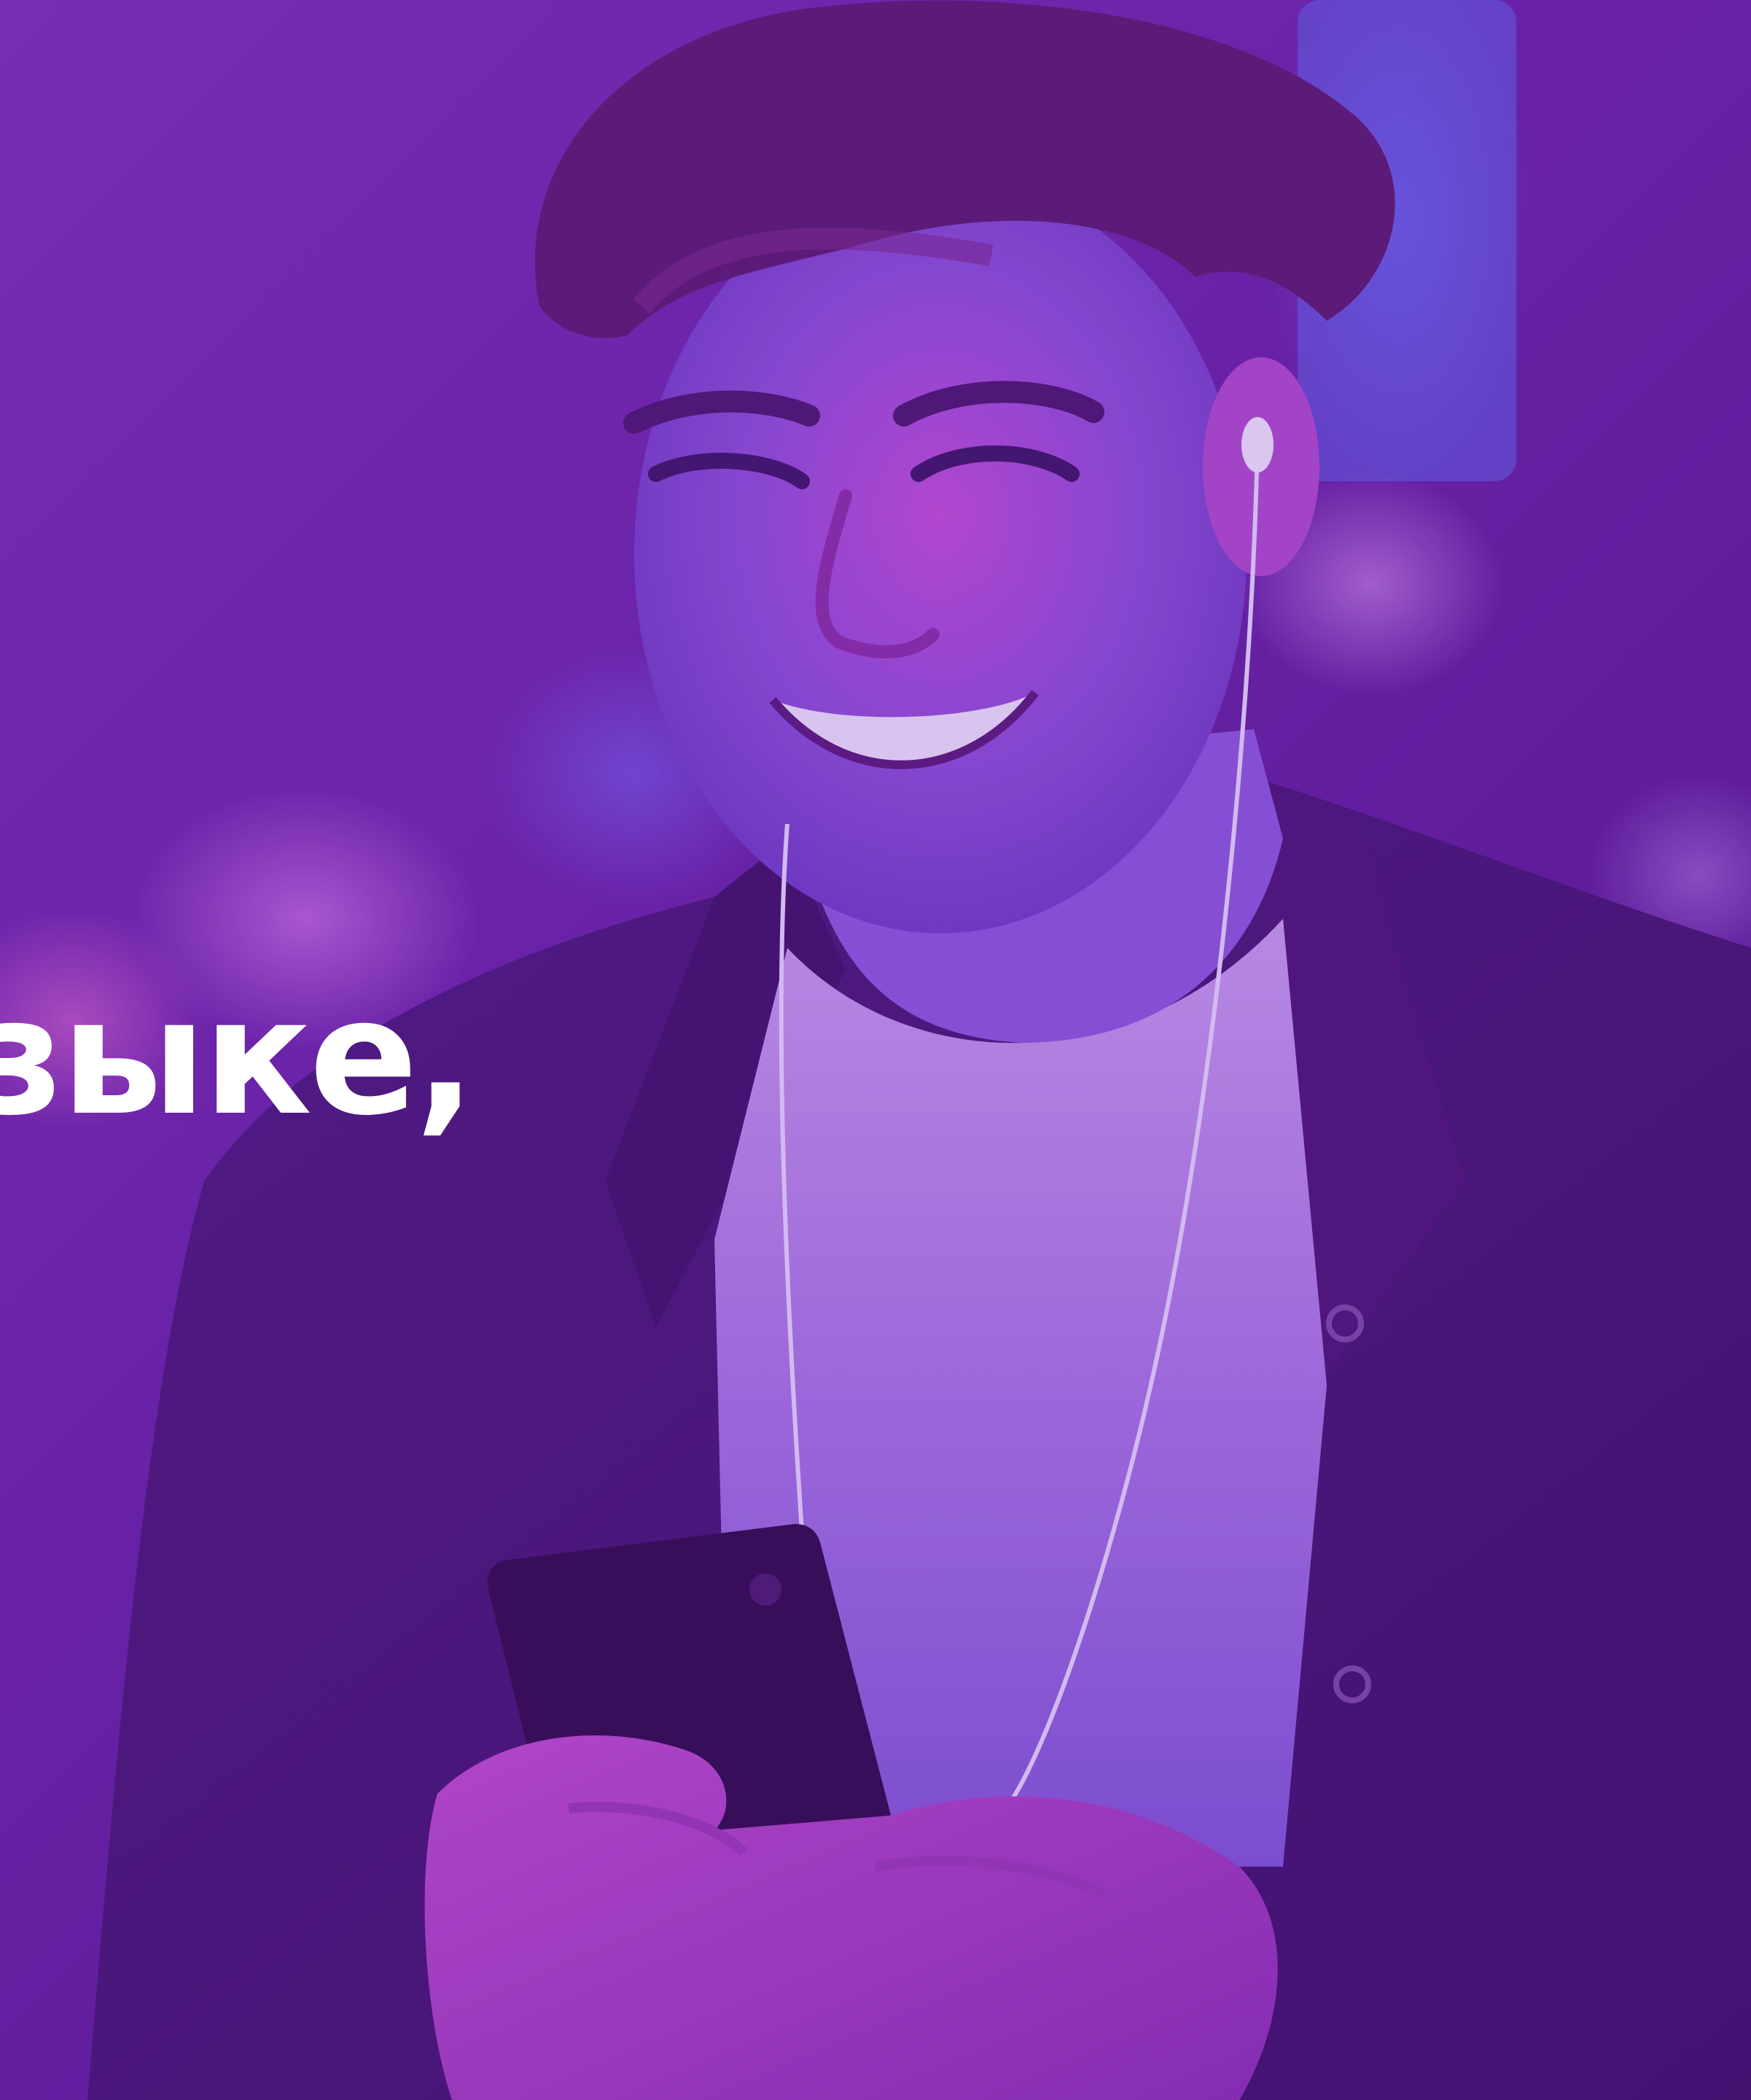 This screenshot has height=2100, width=1751. Describe the element at coordinates (238, 1057) in the screenshot. I see `headline: зыке,` at that location.